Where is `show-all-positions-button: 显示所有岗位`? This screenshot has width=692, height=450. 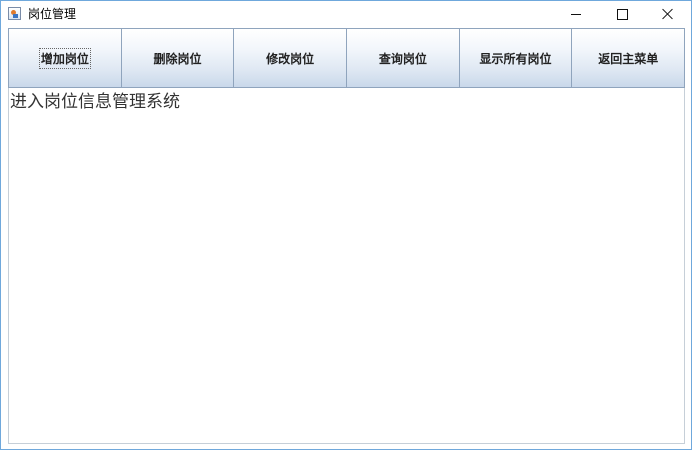
show-all-positions-button: 显示所有岗位 is located at coordinates (515, 58).